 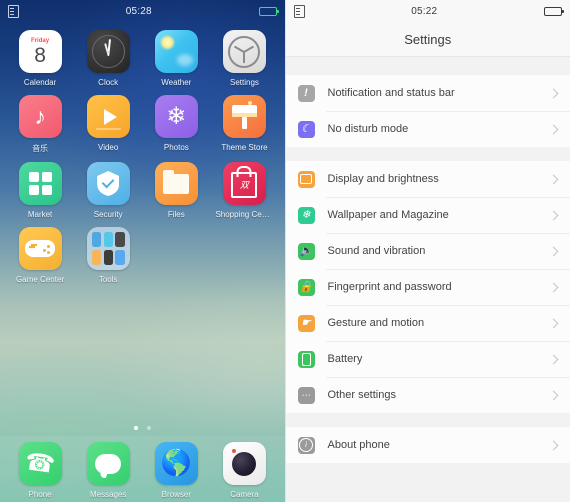 What do you see at coordinates (108, 129) in the screenshot?
I see `film-strip` at bounding box center [108, 129].